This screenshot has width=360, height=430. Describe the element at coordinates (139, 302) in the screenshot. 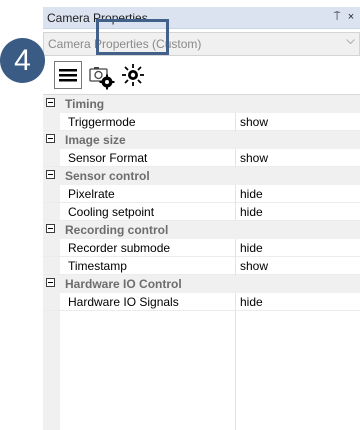

I see `property-name: Hardware IO Signals` at that location.